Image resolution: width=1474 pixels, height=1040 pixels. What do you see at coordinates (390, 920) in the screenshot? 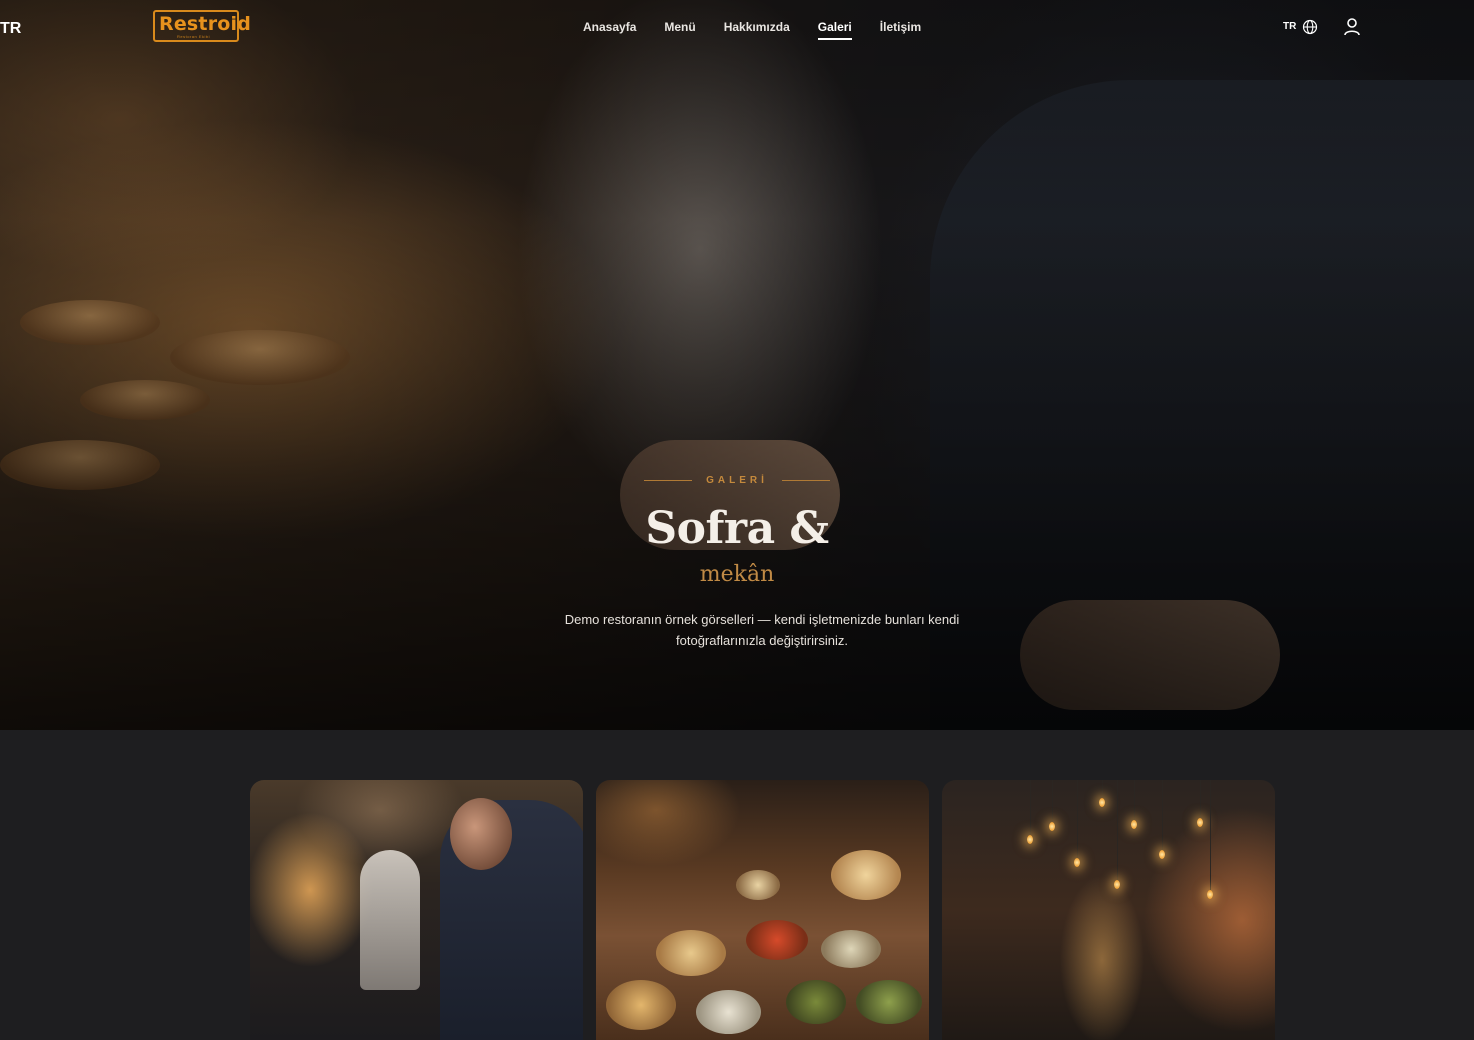
I see `kitchen-cook-decor` at bounding box center [390, 920].